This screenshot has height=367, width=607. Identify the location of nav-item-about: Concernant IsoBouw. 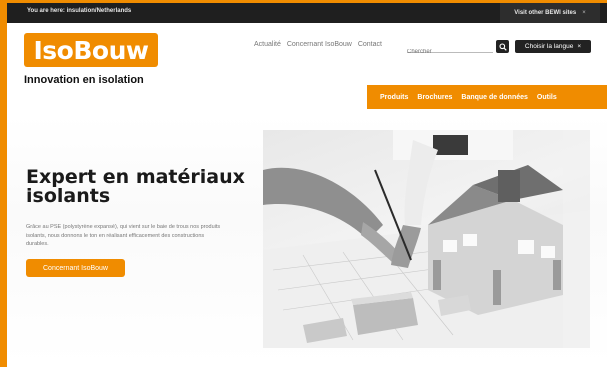
(319, 44).